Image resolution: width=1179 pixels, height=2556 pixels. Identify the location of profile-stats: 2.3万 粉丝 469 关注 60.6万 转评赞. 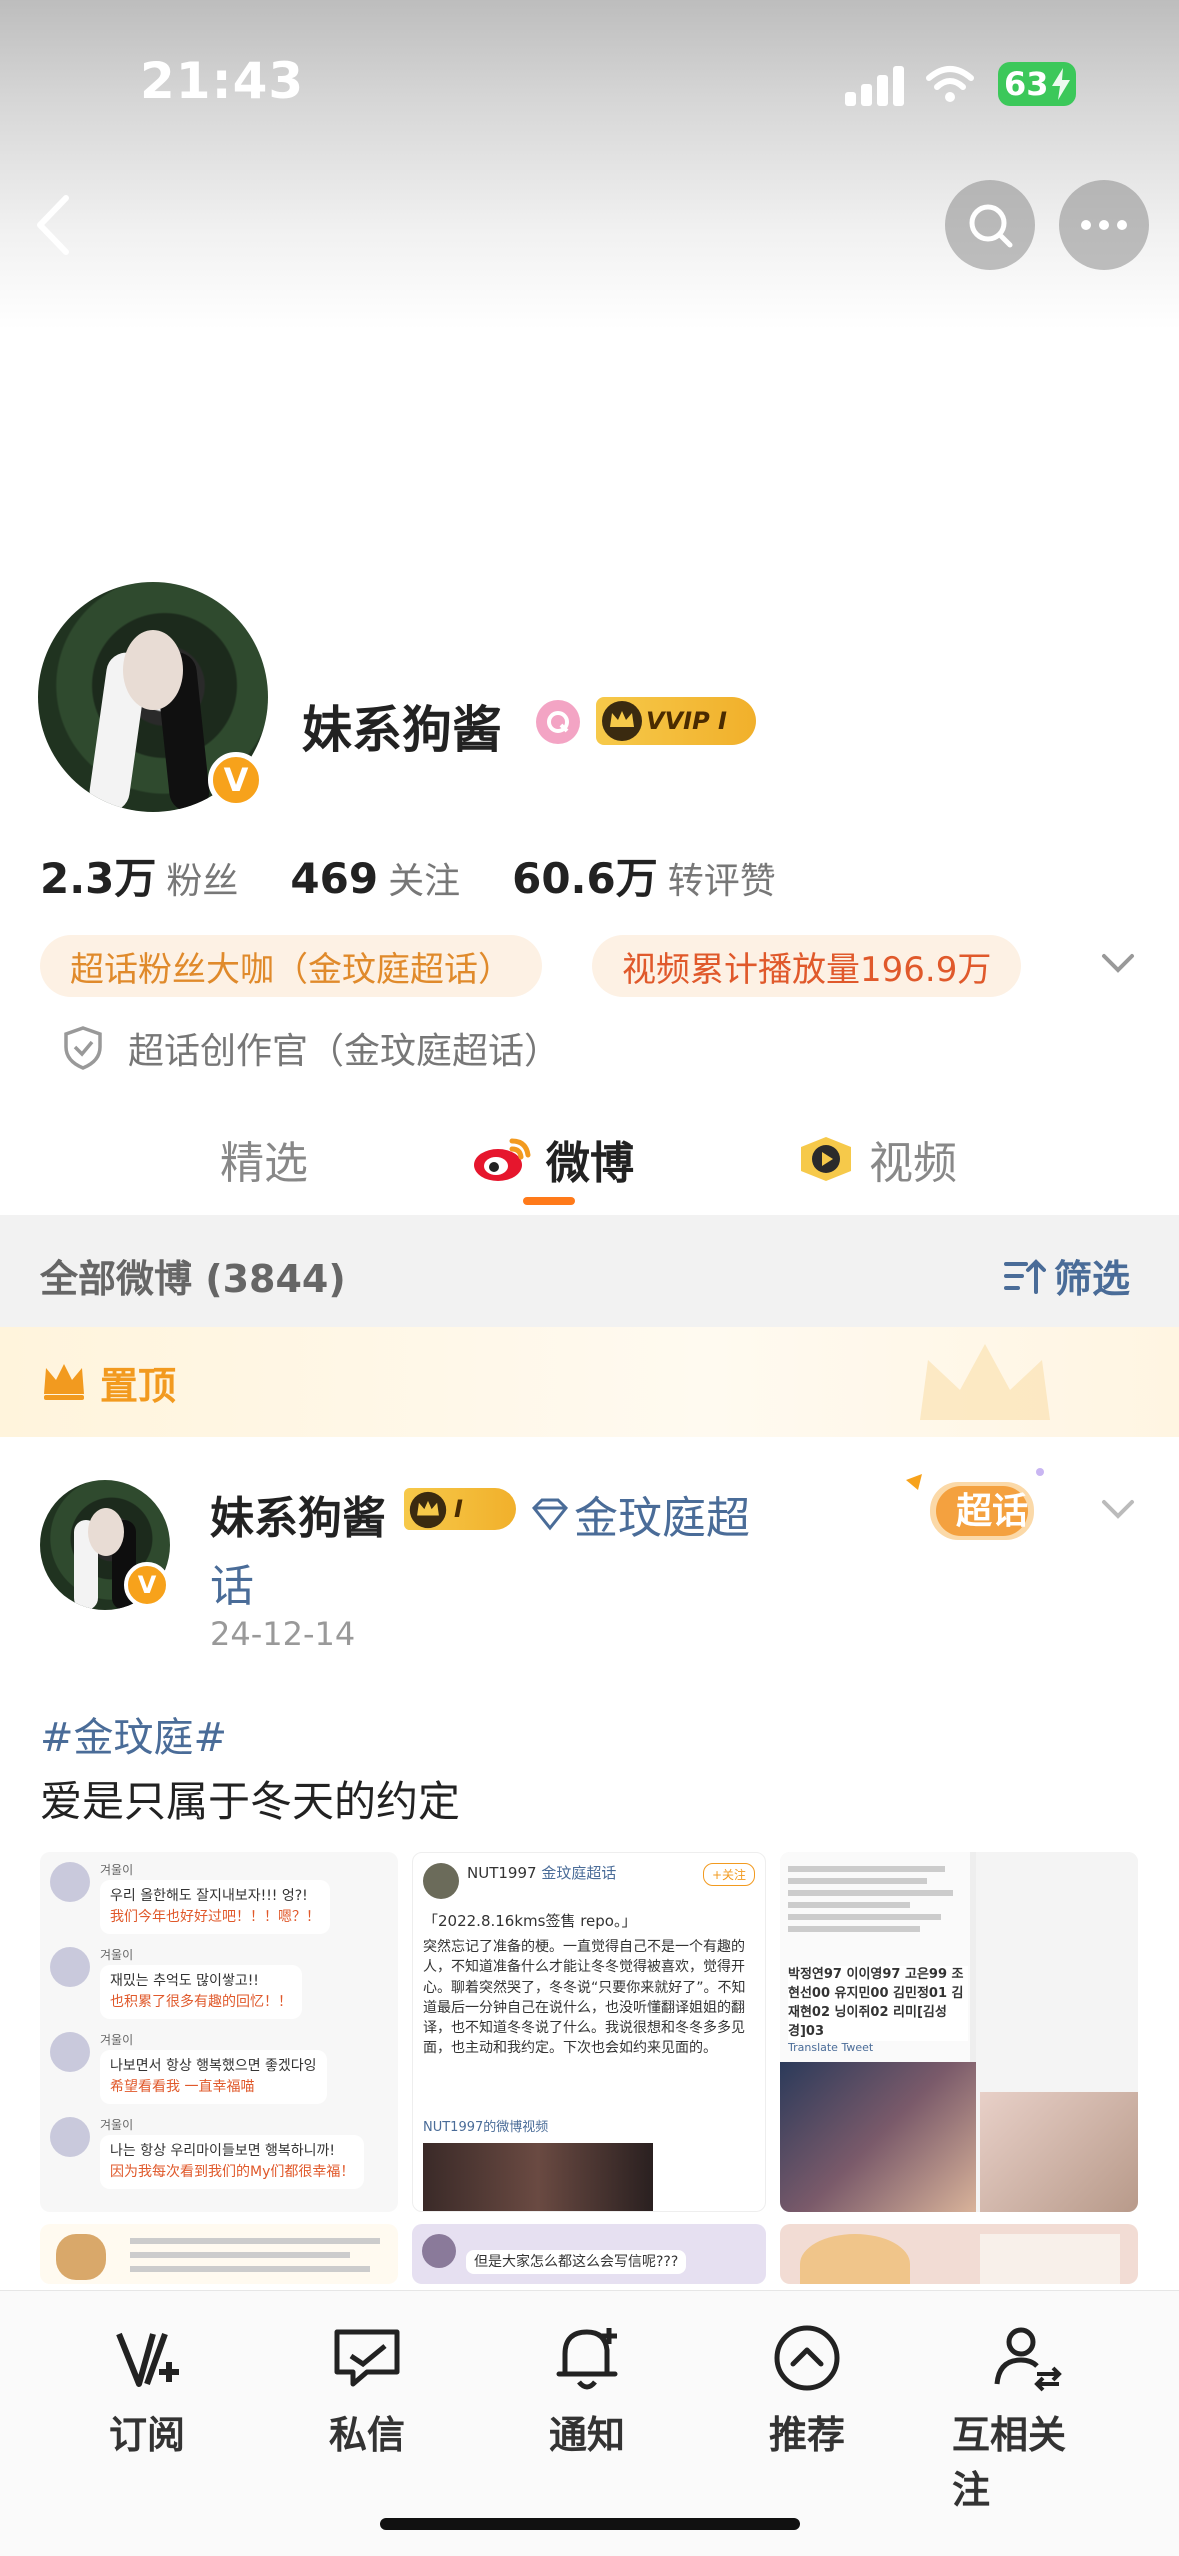
(434, 875).